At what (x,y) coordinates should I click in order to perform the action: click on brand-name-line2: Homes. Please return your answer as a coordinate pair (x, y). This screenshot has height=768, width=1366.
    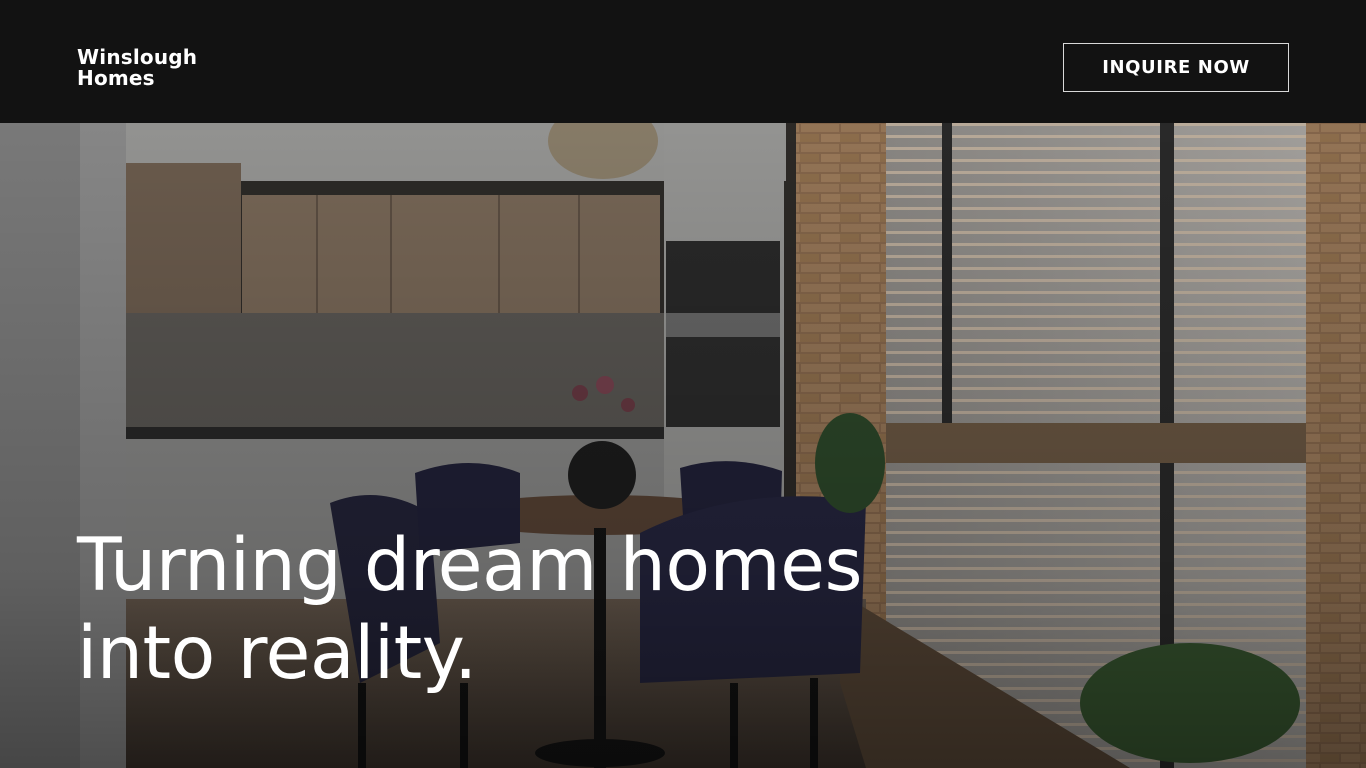
    Looking at the image, I should click on (116, 78).